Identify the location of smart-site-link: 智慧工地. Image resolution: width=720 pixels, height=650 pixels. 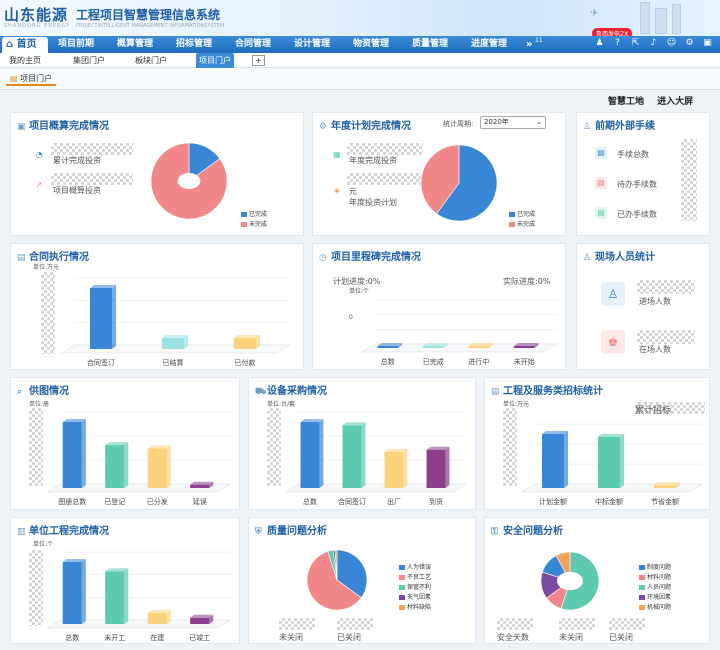
(626, 102).